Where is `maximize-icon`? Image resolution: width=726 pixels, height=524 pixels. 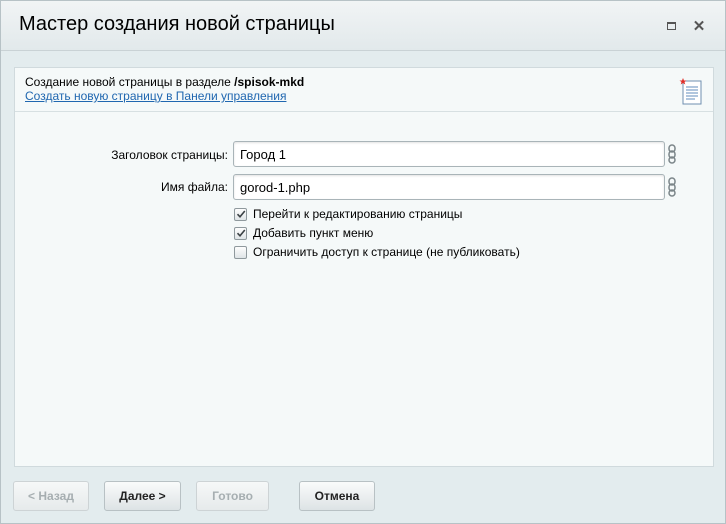 maximize-icon is located at coordinates (671, 26).